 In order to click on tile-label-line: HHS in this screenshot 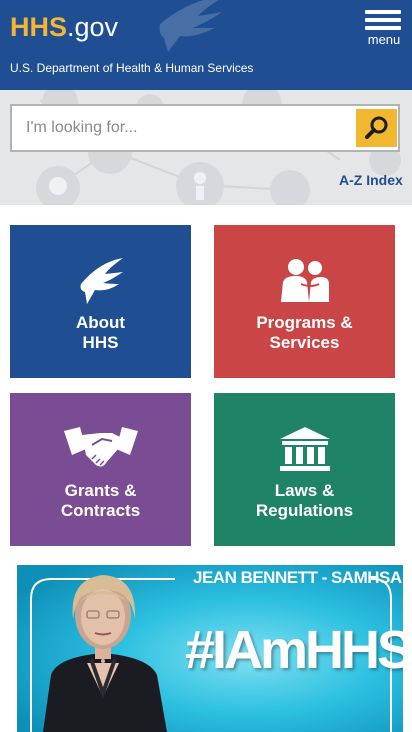, I will do `click(100, 342)`.